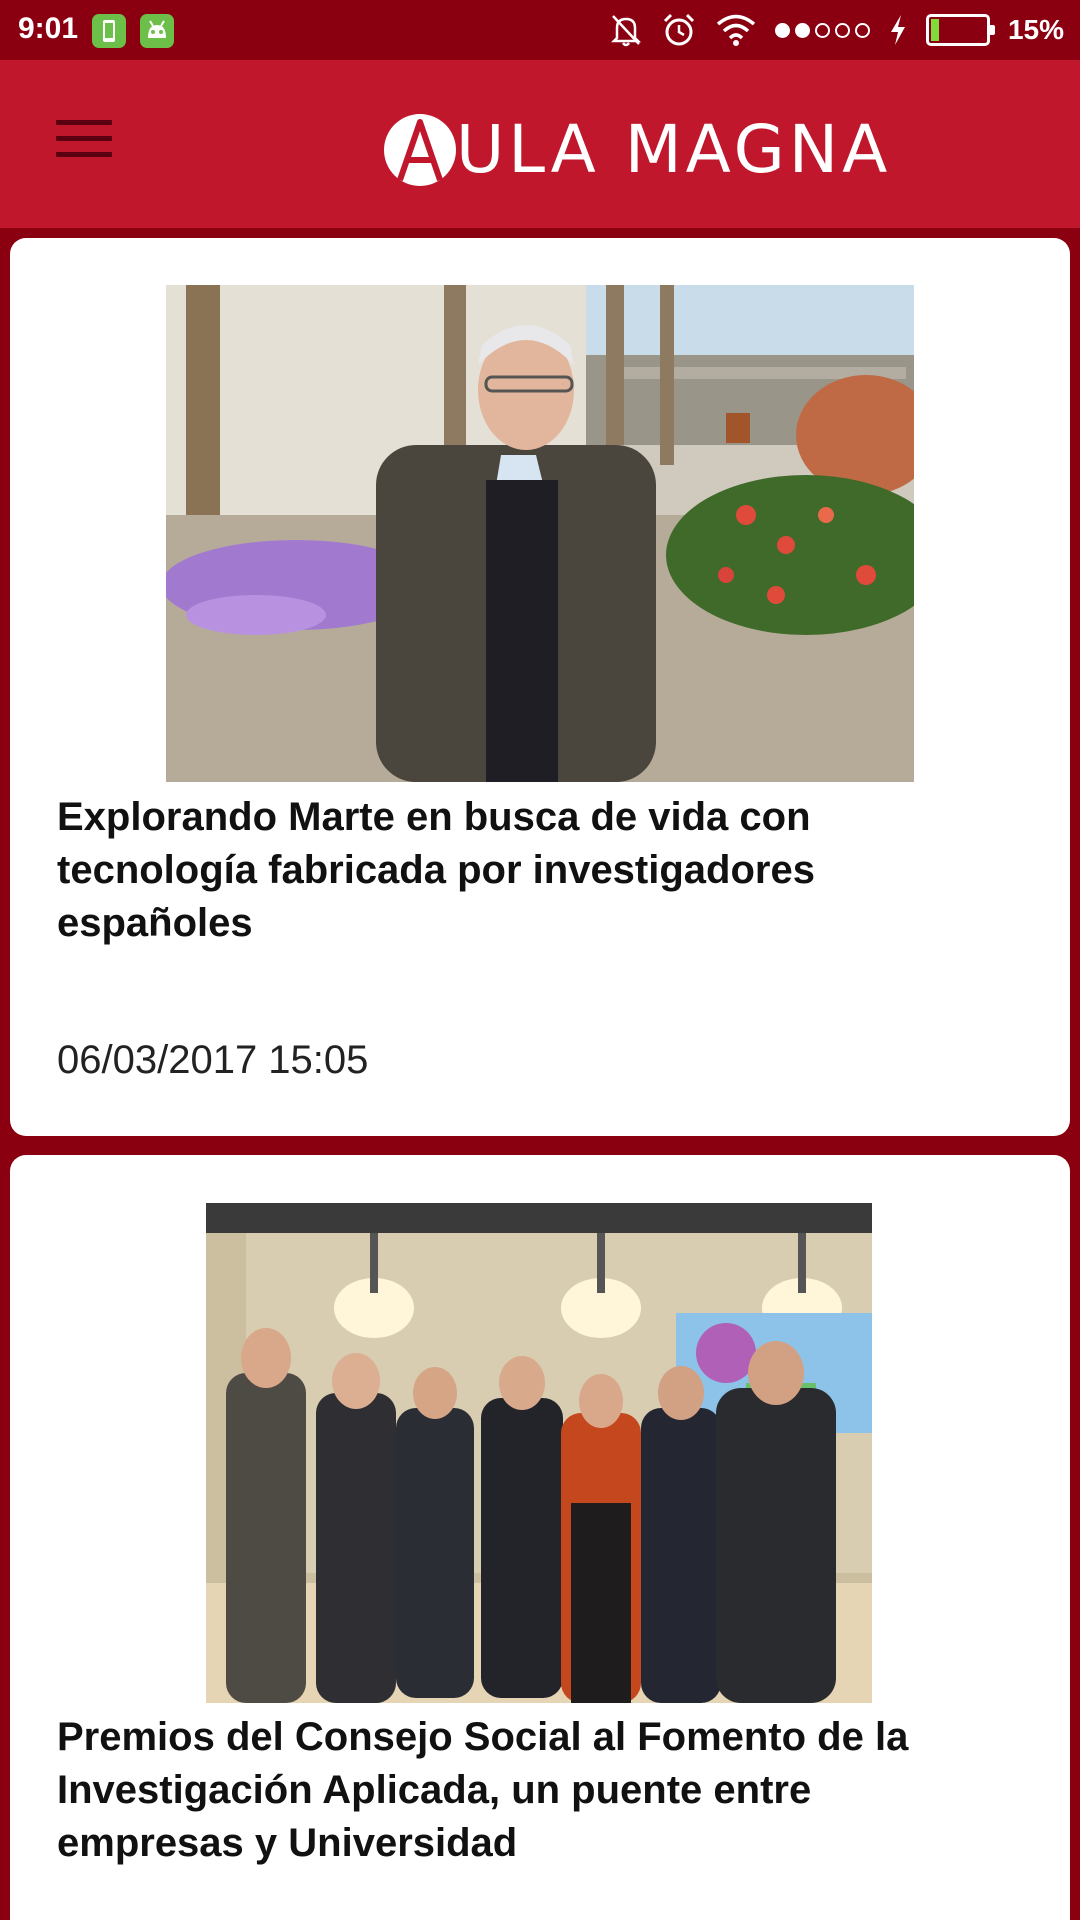  I want to click on android-notification-icon, so click(157, 31).